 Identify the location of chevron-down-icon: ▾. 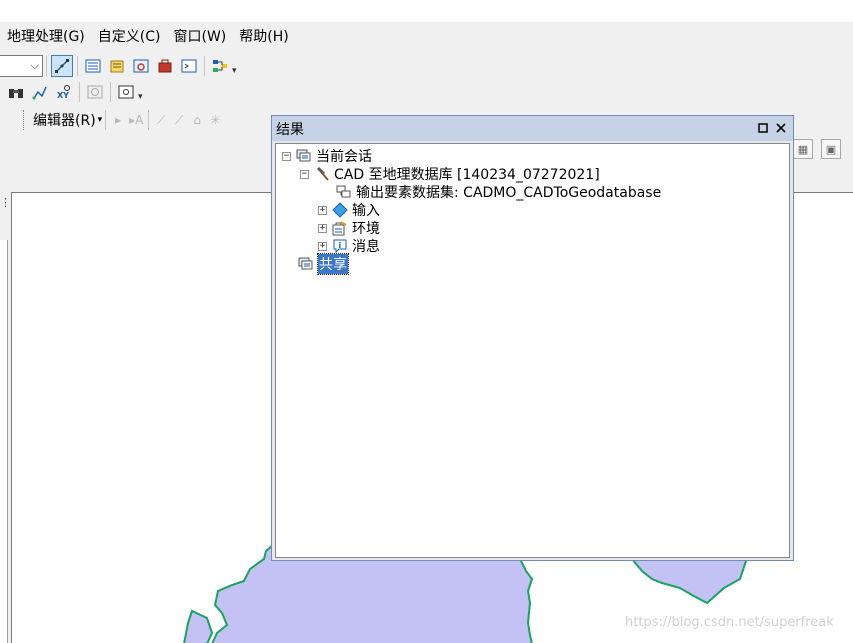
(100, 120).